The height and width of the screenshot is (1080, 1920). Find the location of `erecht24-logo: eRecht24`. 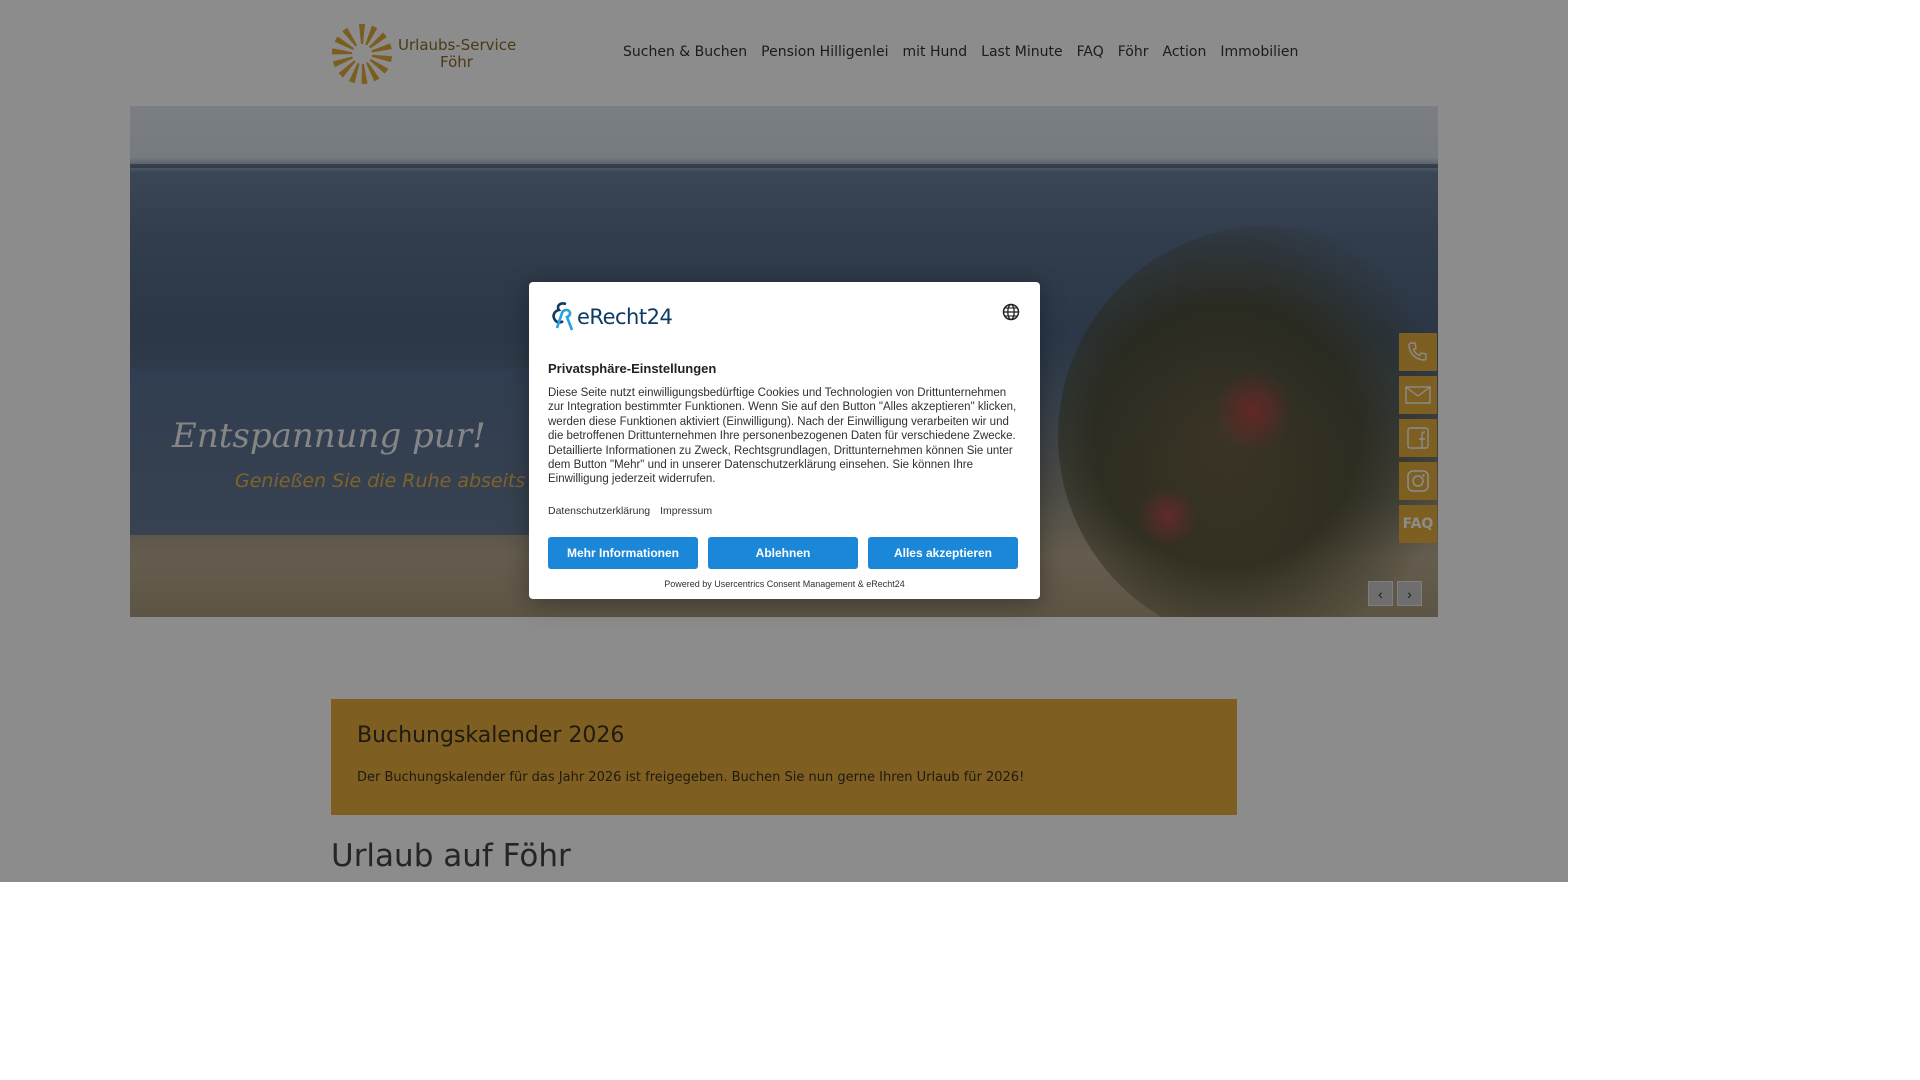

erecht24-logo: eRecht24 is located at coordinates (610, 317).